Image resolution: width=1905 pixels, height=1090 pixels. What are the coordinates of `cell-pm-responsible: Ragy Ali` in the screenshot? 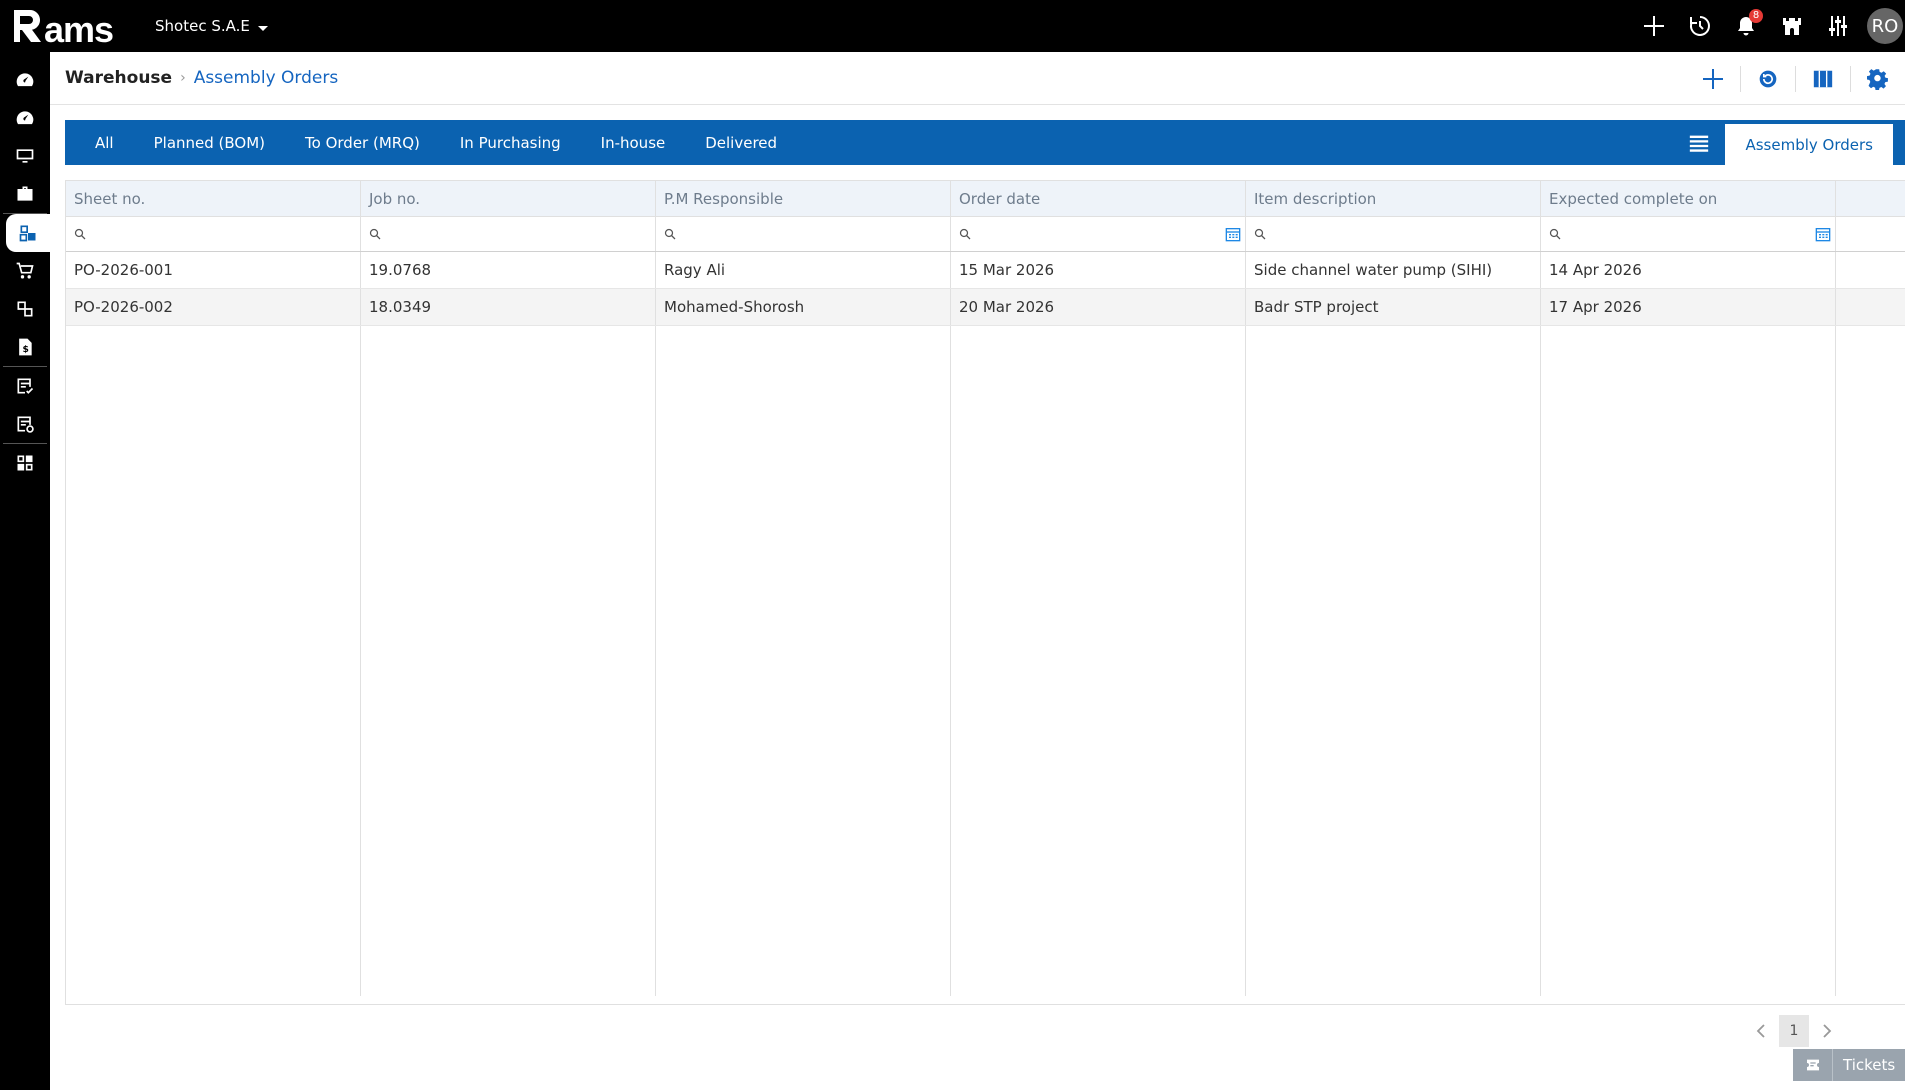 It's located at (803, 270).